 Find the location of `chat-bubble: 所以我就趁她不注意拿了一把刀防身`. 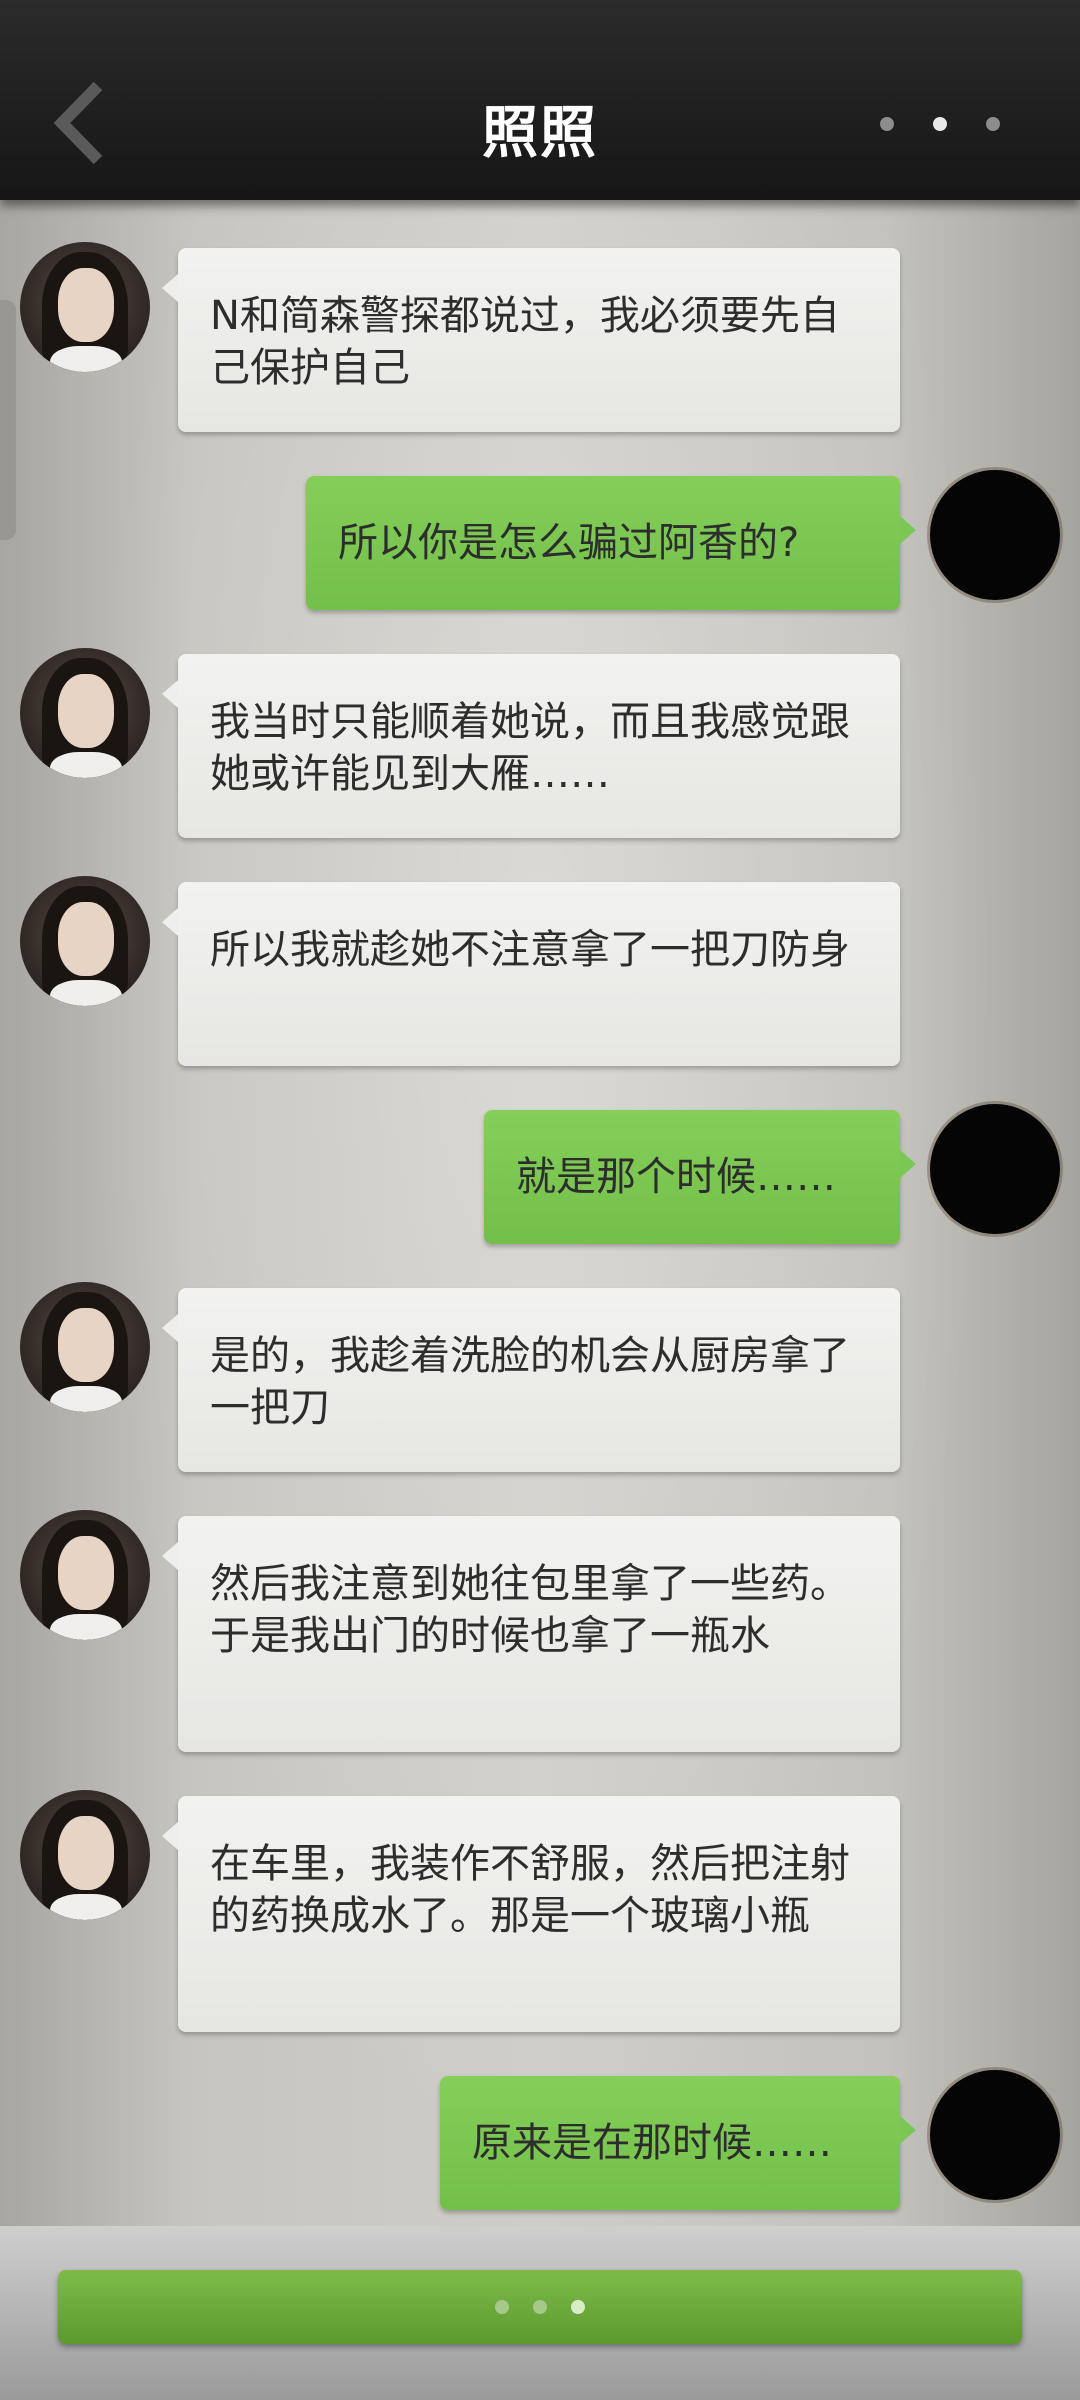

chat-bubble: 所以我就趁她不注意拿了一把刀防身 is located at coordinates (531, 974).